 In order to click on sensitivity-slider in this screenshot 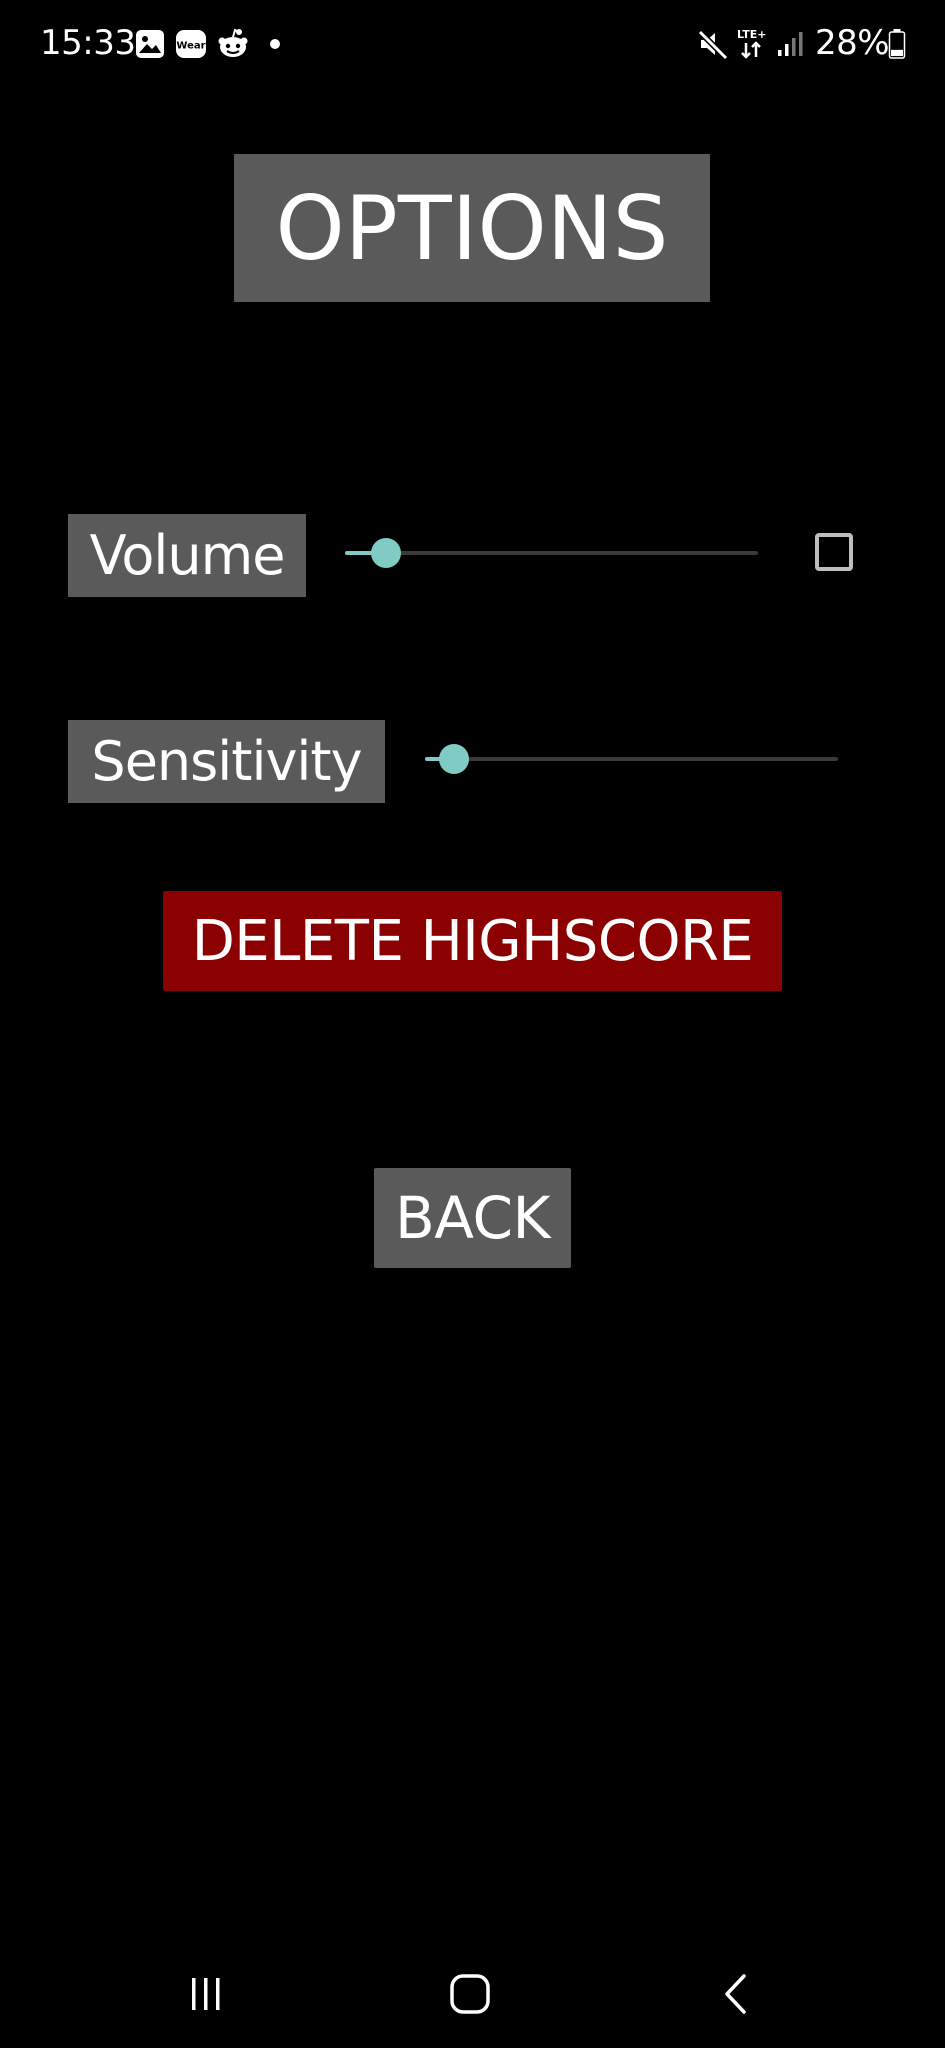, I will do `click(631, 758)`.